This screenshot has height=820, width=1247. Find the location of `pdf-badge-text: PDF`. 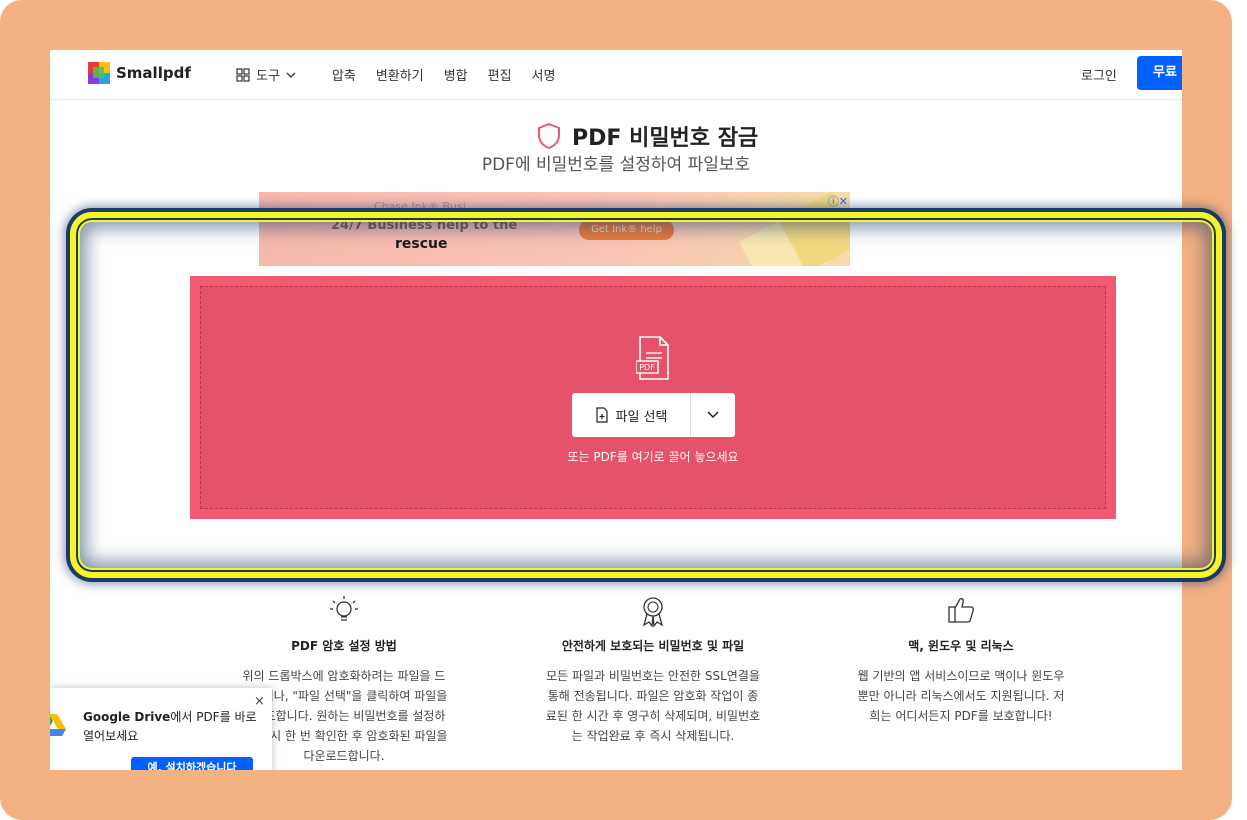

pdf-badge-text: PDF is located at coordinates (647, 367).